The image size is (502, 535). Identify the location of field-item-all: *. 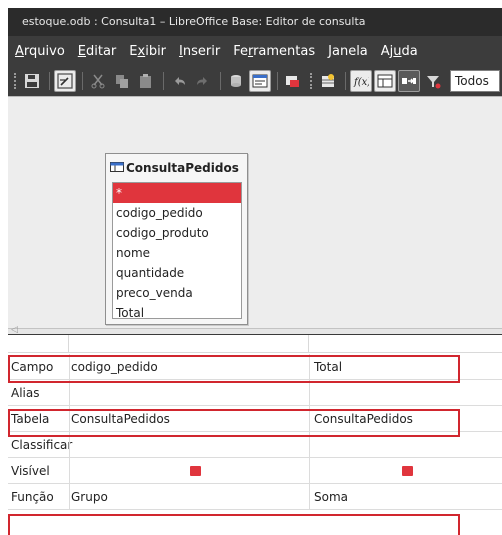
(177, 193).